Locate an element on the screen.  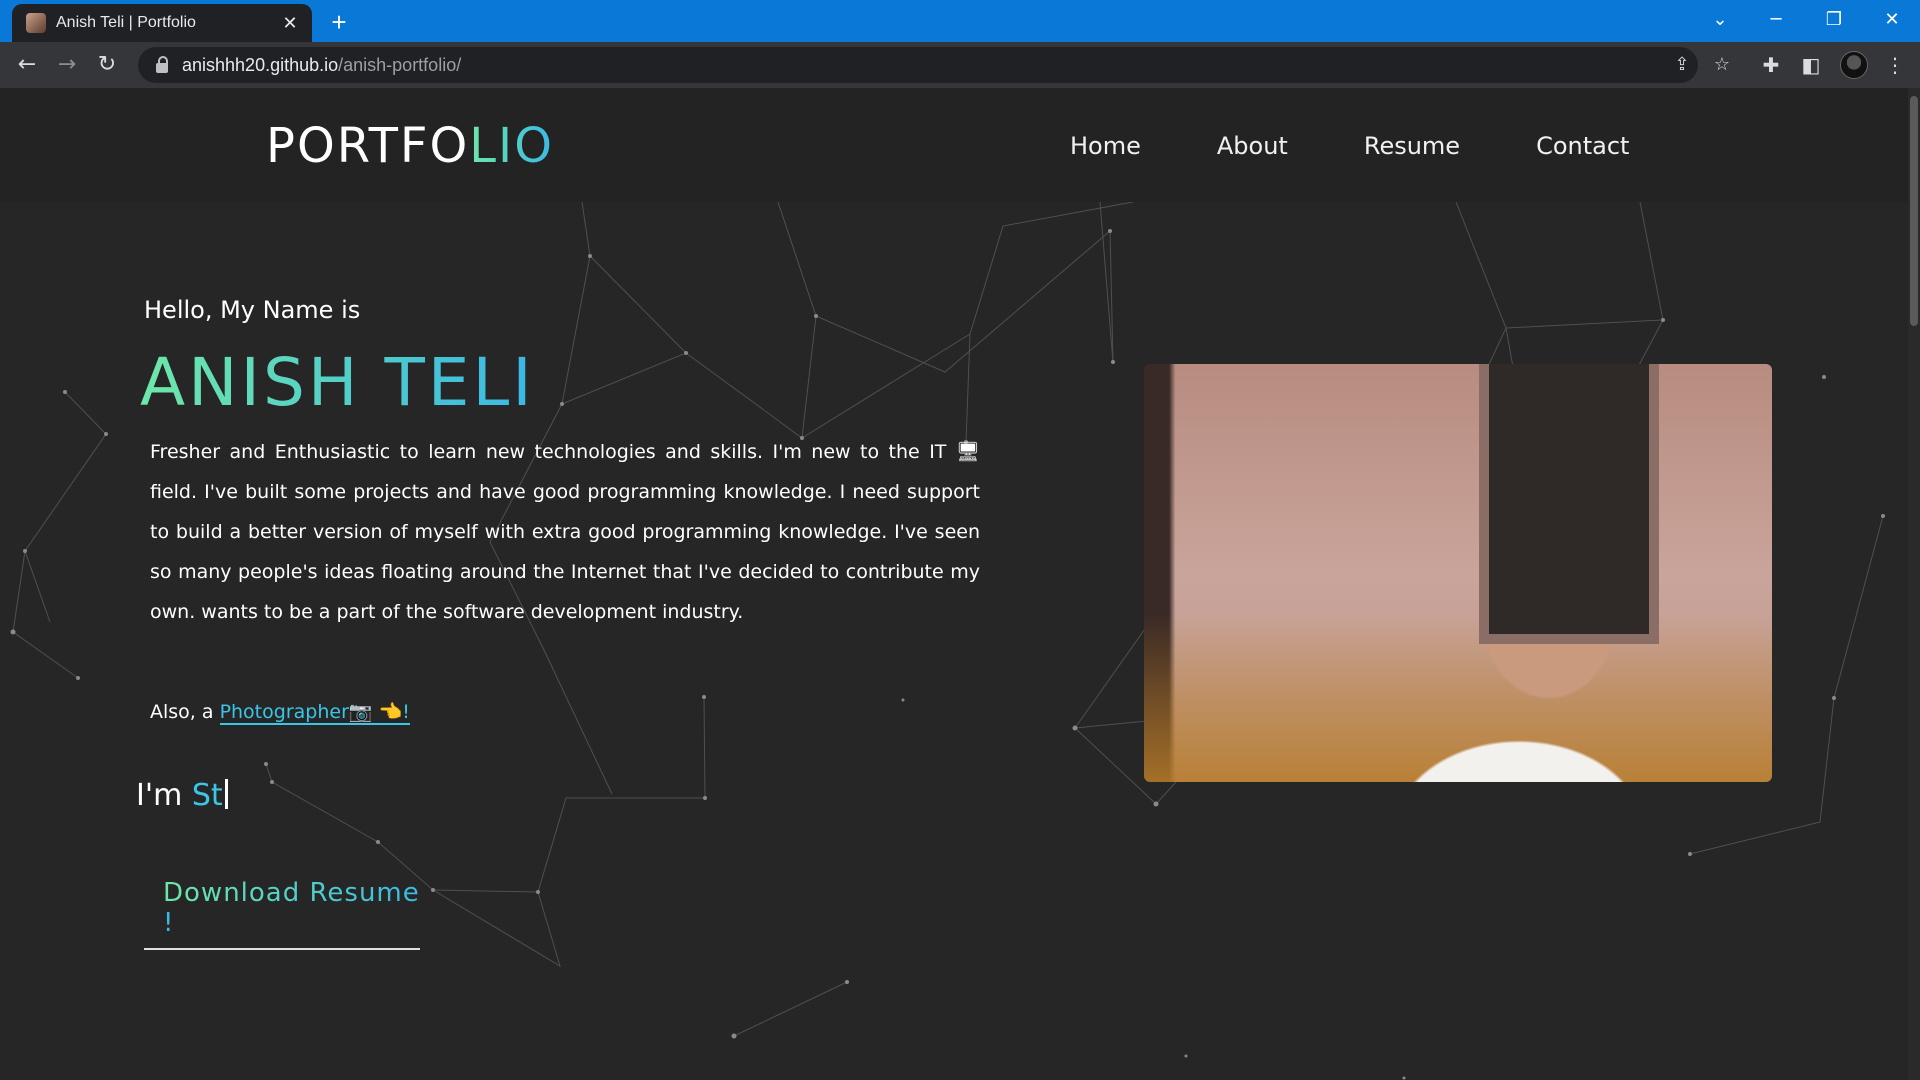
new-tab-button: + is located at coordinates (339, 22).